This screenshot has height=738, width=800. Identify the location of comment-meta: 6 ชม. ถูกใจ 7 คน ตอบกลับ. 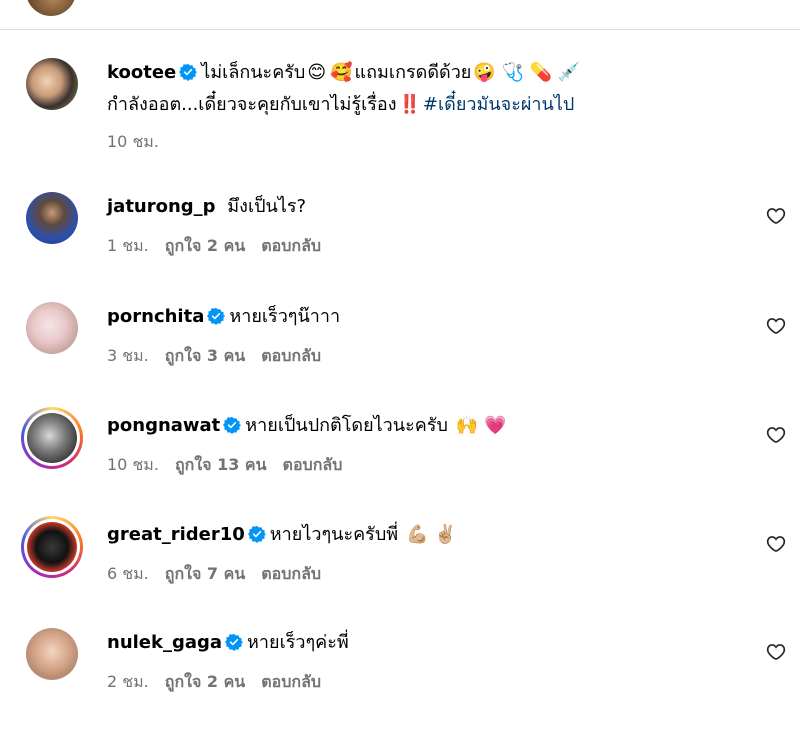
(423, 574).